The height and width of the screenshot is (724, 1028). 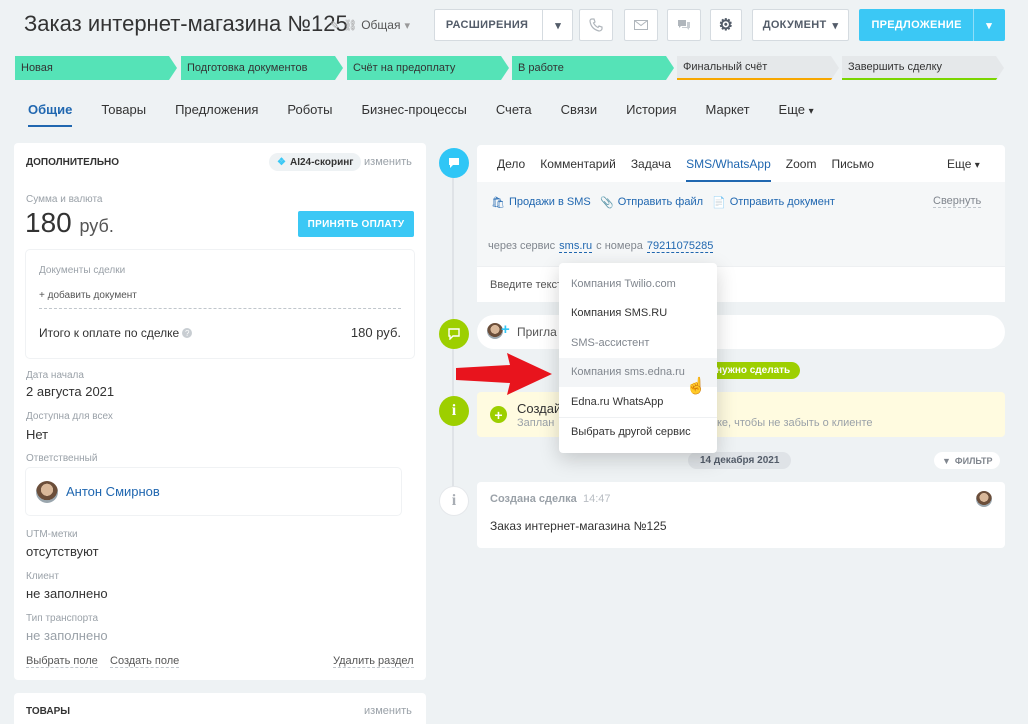 What do you see at coordinates (740, 460) in the screenshot?
I see `date-pill: 14 декабря 2021` at bounding box center [740, 460].